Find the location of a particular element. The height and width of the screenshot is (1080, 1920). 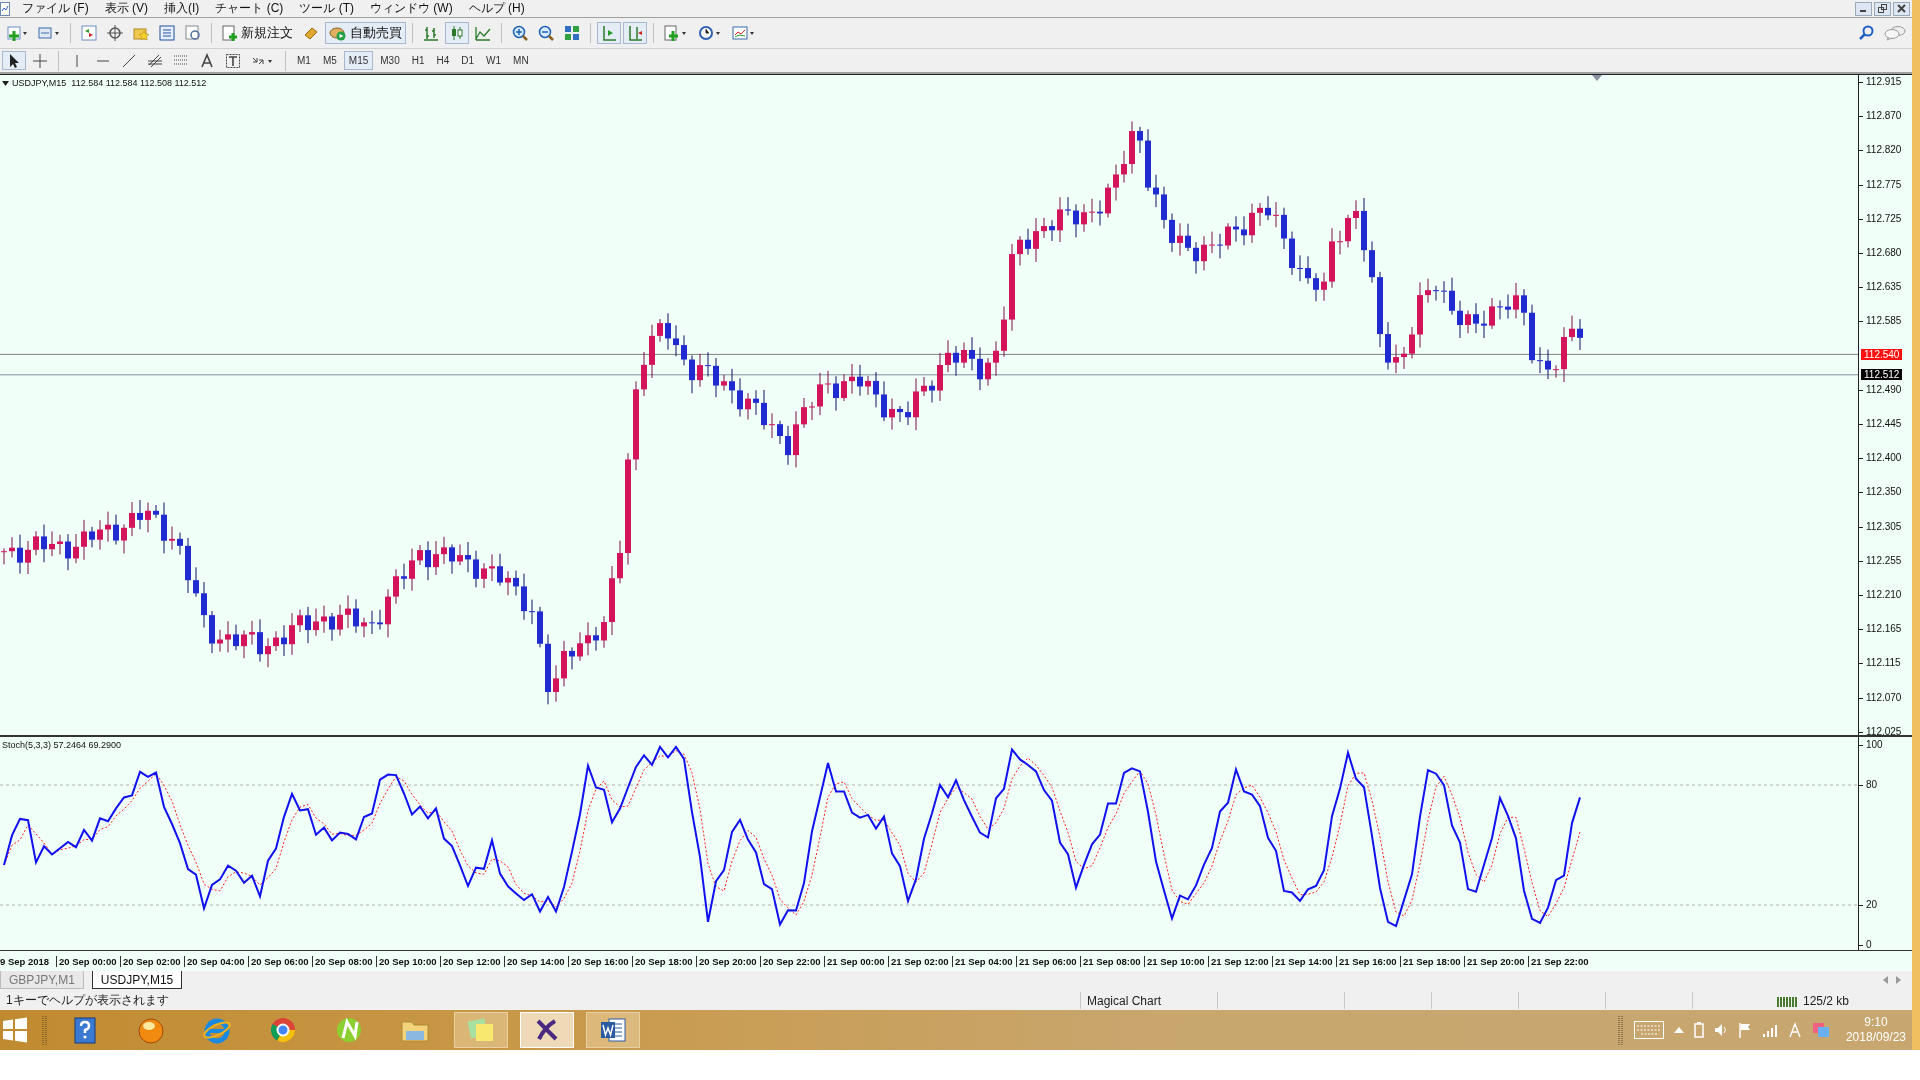

time-label: 20 Sep 22:00 is located at coordinates (792, 961).